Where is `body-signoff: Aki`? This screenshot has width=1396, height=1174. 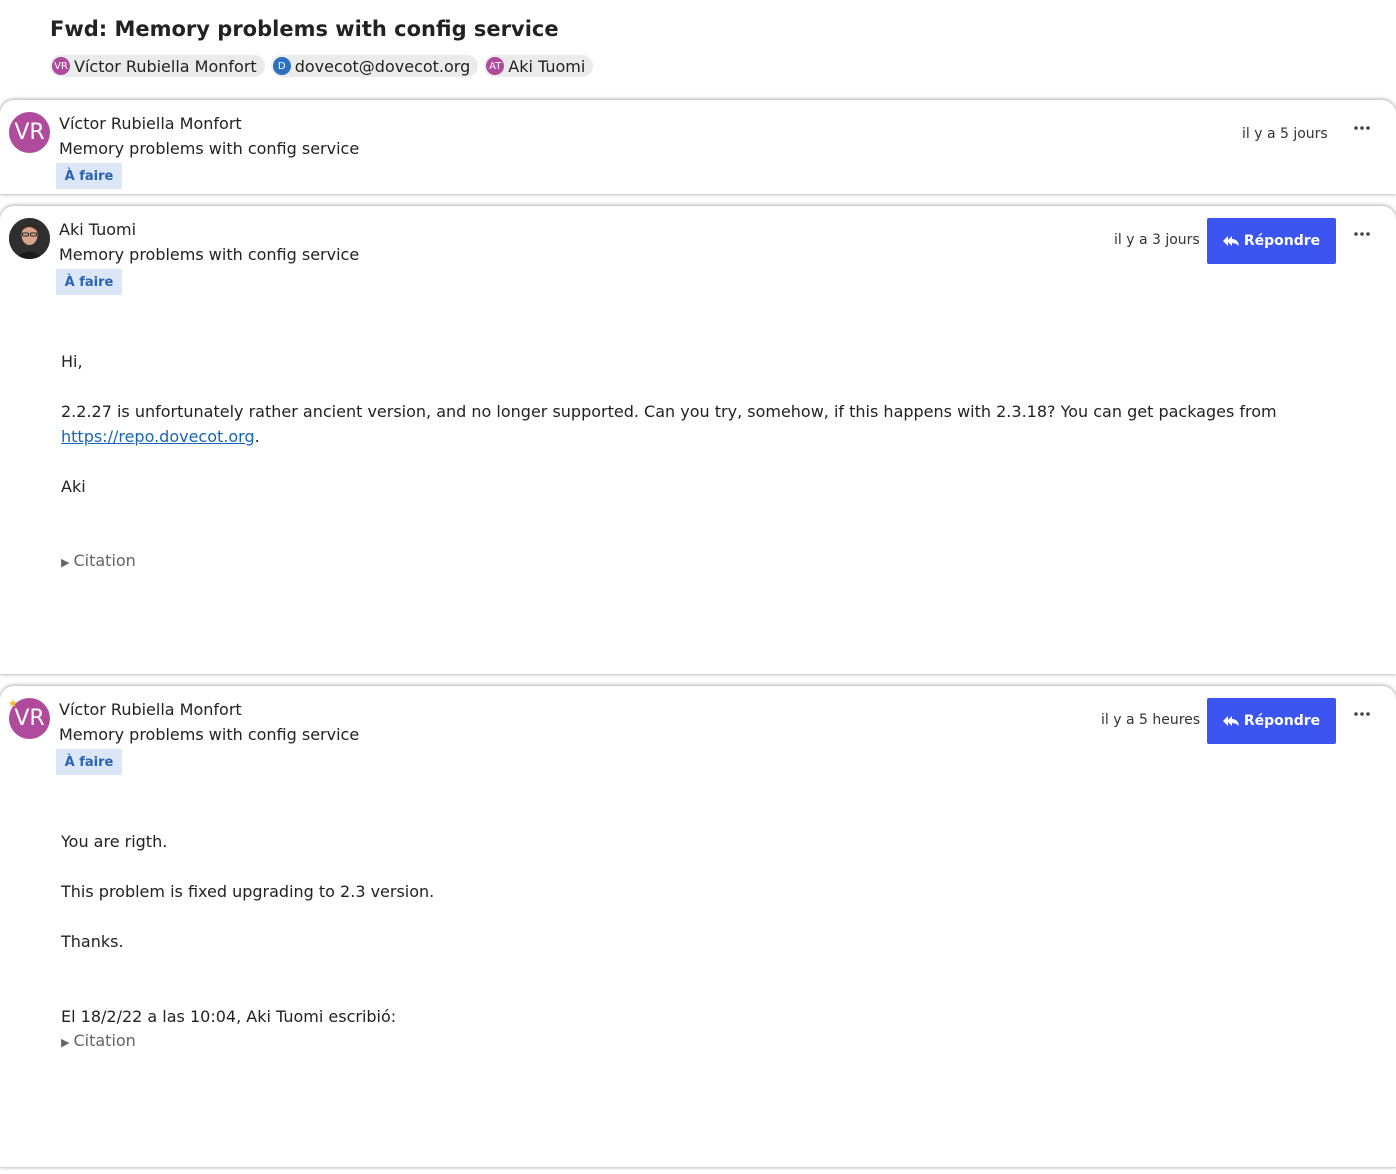 body-signoff: Aki is located at coordinates (73, 486).